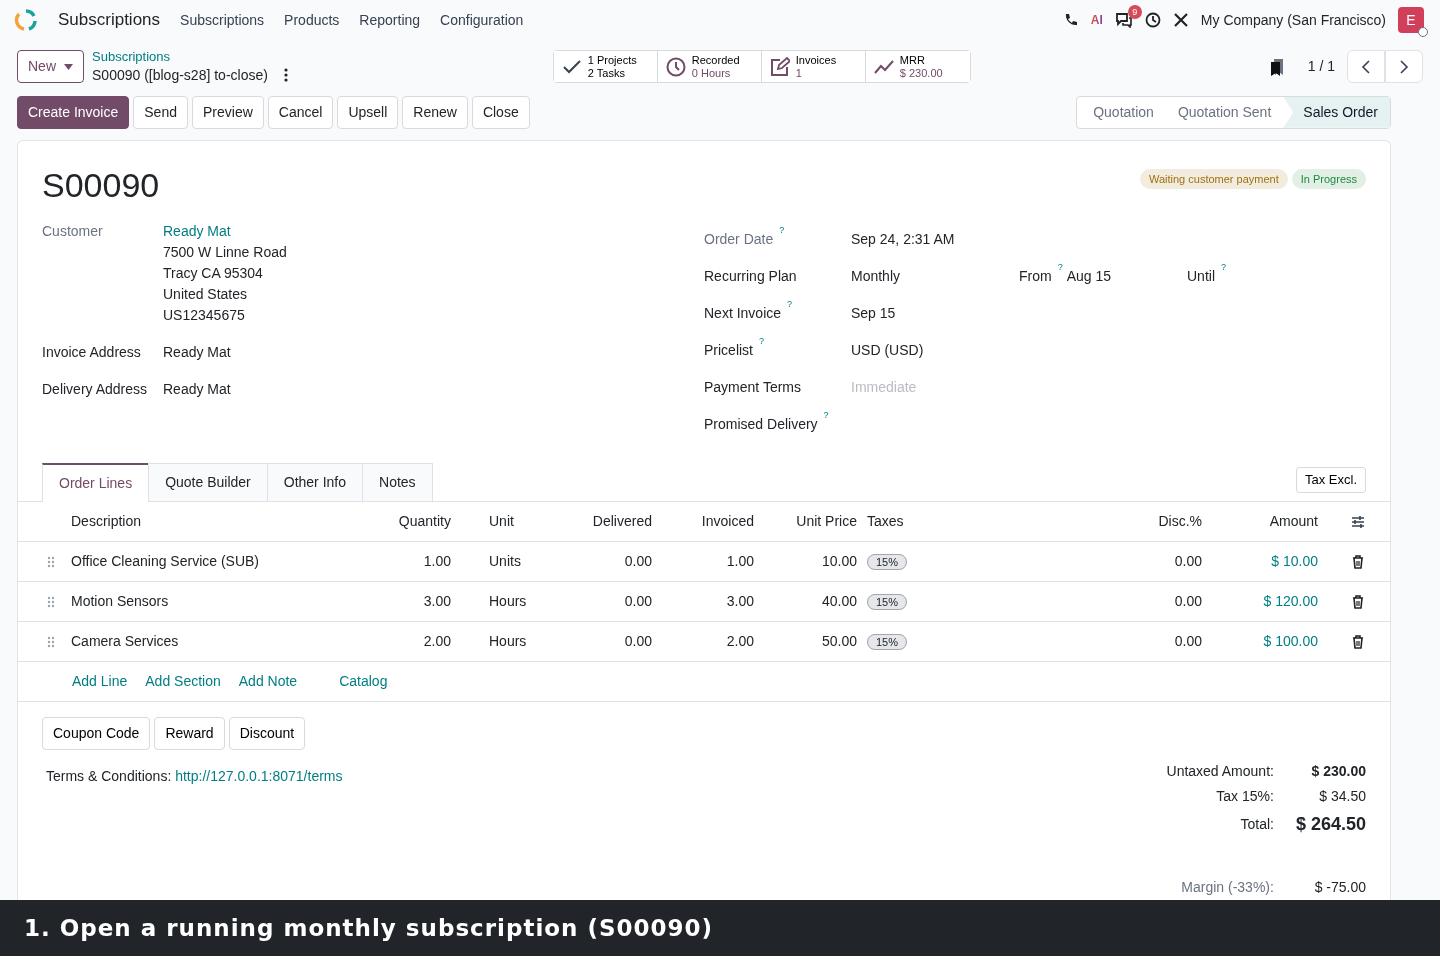  What do you see at coordinates (68, 66) in the screenshot?
I see `caret-icon` at bounding box center [68, 66].